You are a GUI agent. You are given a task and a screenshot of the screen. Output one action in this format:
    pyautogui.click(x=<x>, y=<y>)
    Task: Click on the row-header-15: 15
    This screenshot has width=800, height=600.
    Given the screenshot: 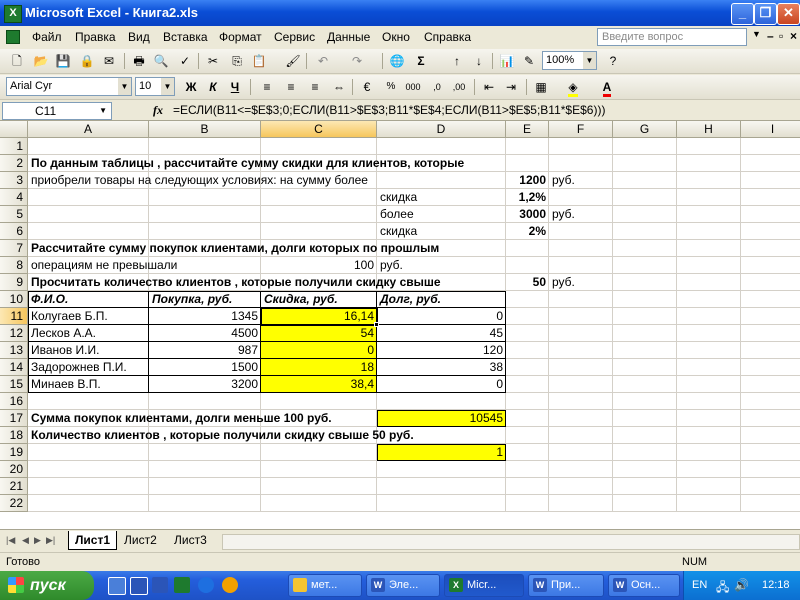 What is the action you would take?
    pyautogui.click(x=14, y=384)
    